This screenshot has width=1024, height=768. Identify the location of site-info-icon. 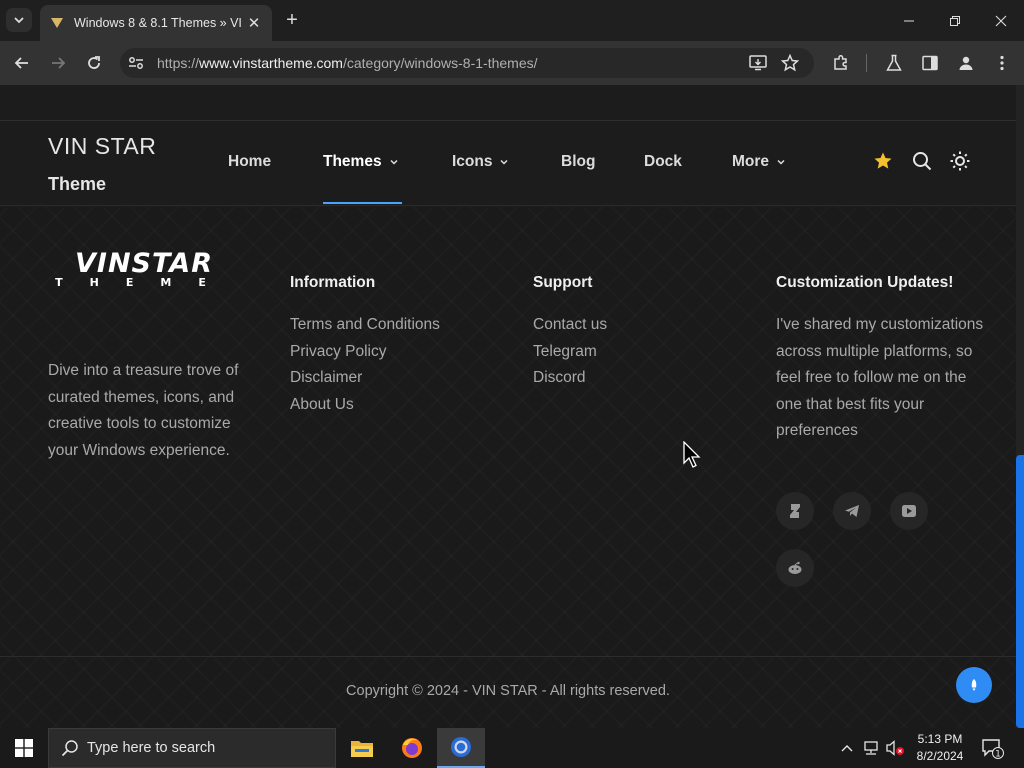
(136, 63).